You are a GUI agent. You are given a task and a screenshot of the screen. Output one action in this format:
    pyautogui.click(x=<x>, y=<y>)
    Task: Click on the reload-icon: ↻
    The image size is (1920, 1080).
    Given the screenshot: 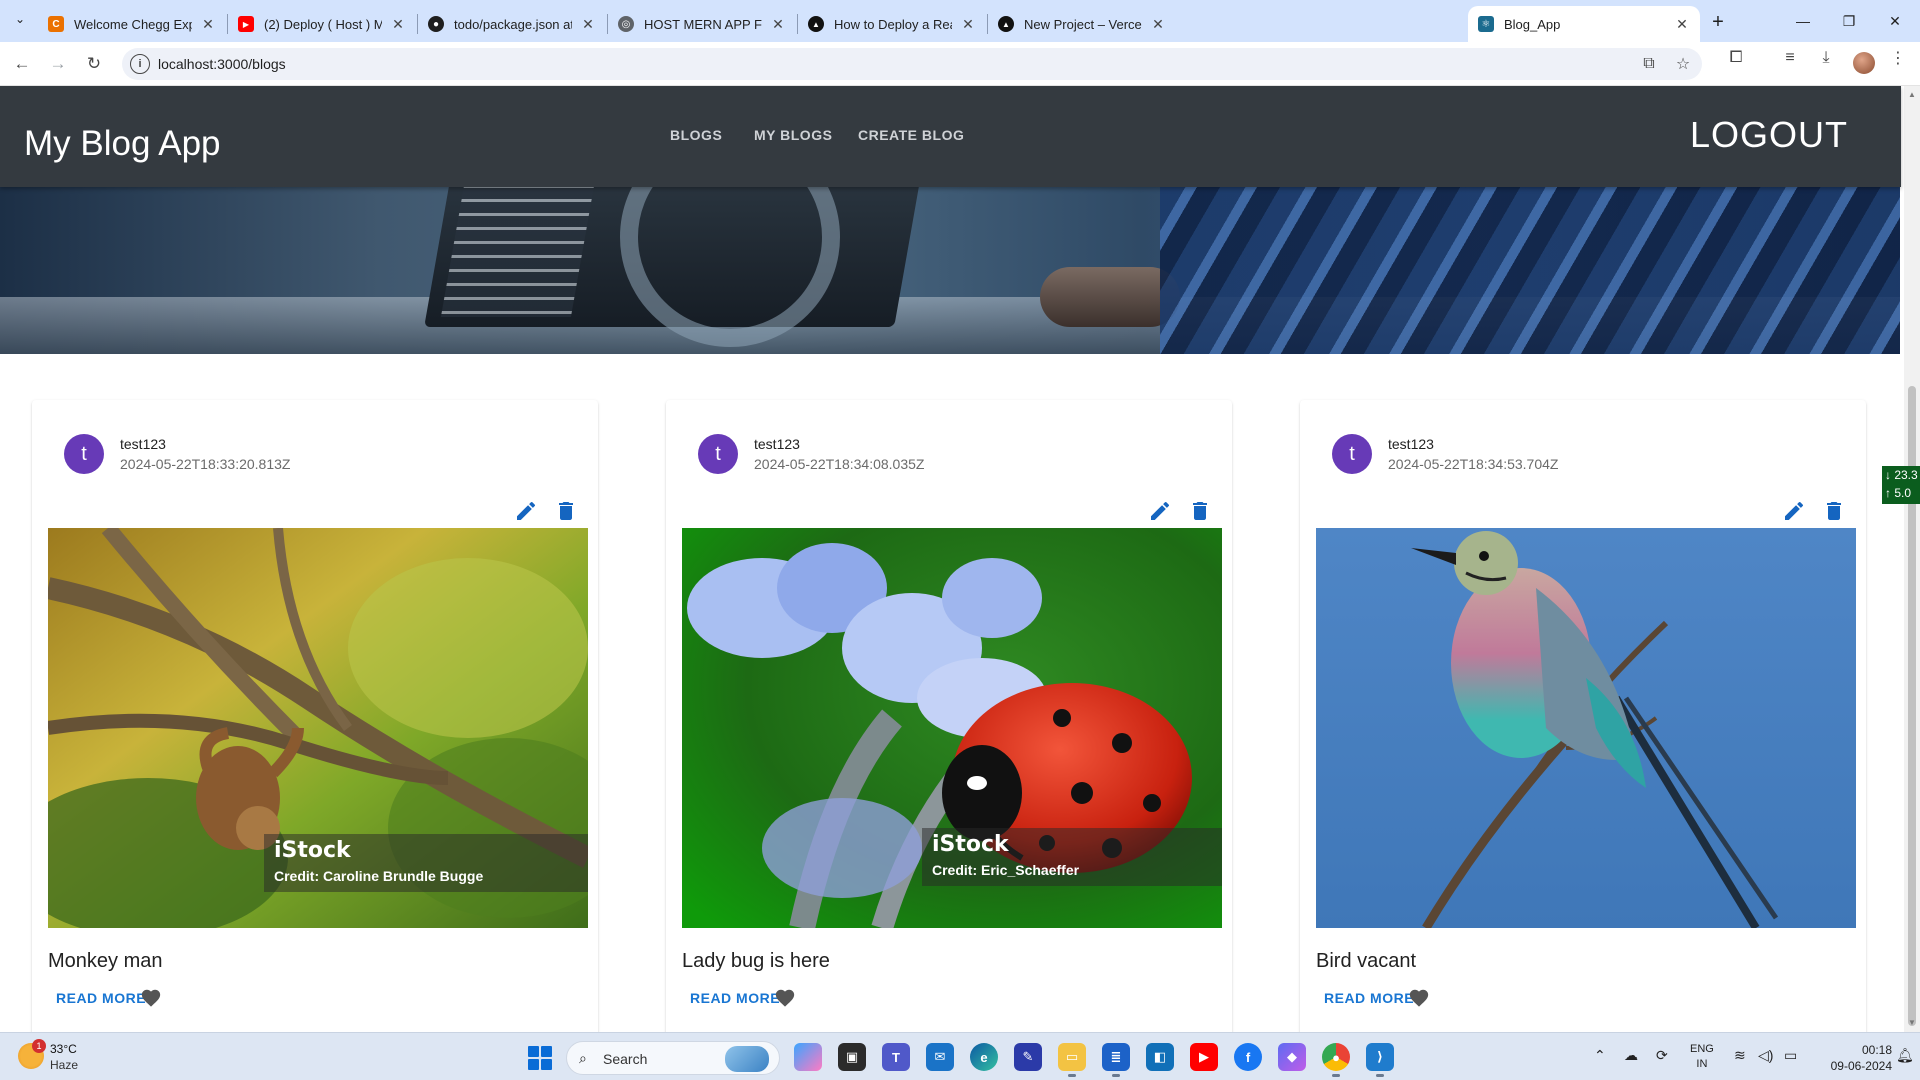 What is the action you would take?
    pyautogui.click(x=94, y=64)
    